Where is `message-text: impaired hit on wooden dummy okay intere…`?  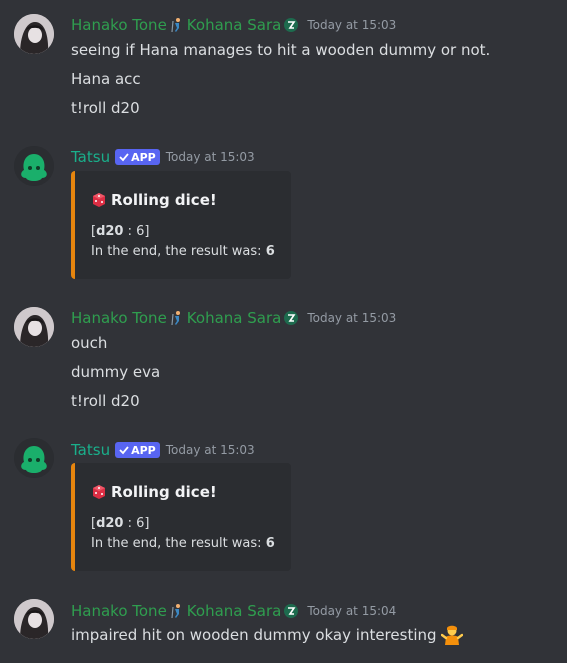
message-text: impaired hit on wooden dummy okay intere… is located at coordinates (254, 635).